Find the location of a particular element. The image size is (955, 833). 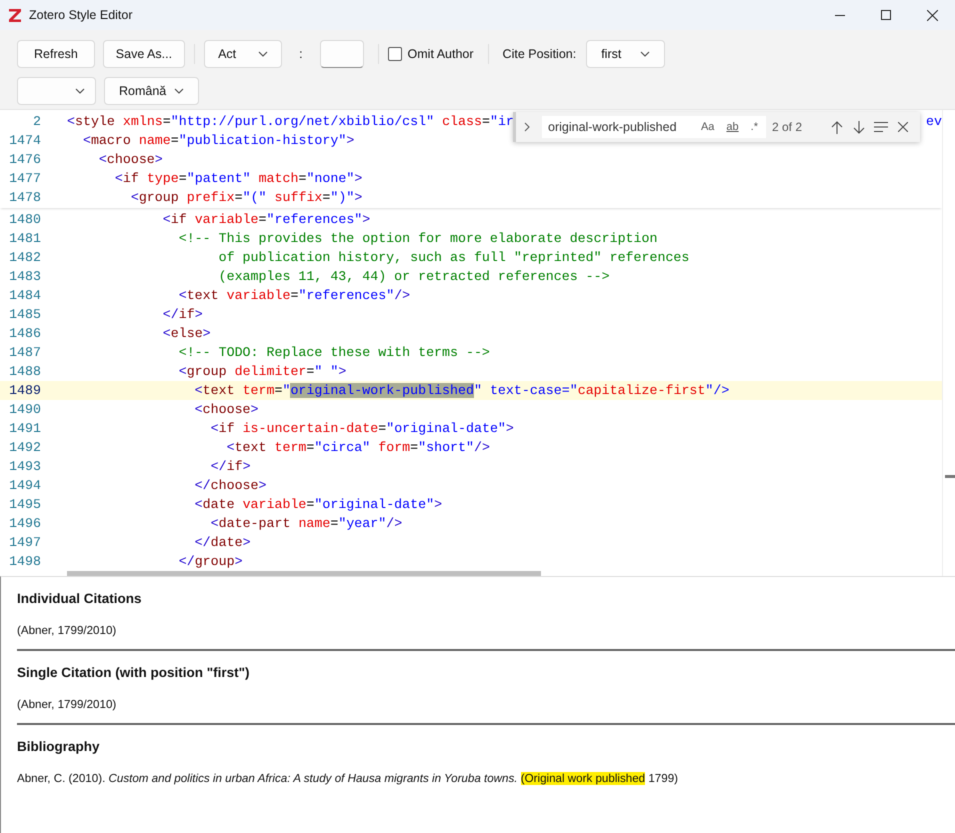

code-line: </date> is located at coordinates (222, 543).